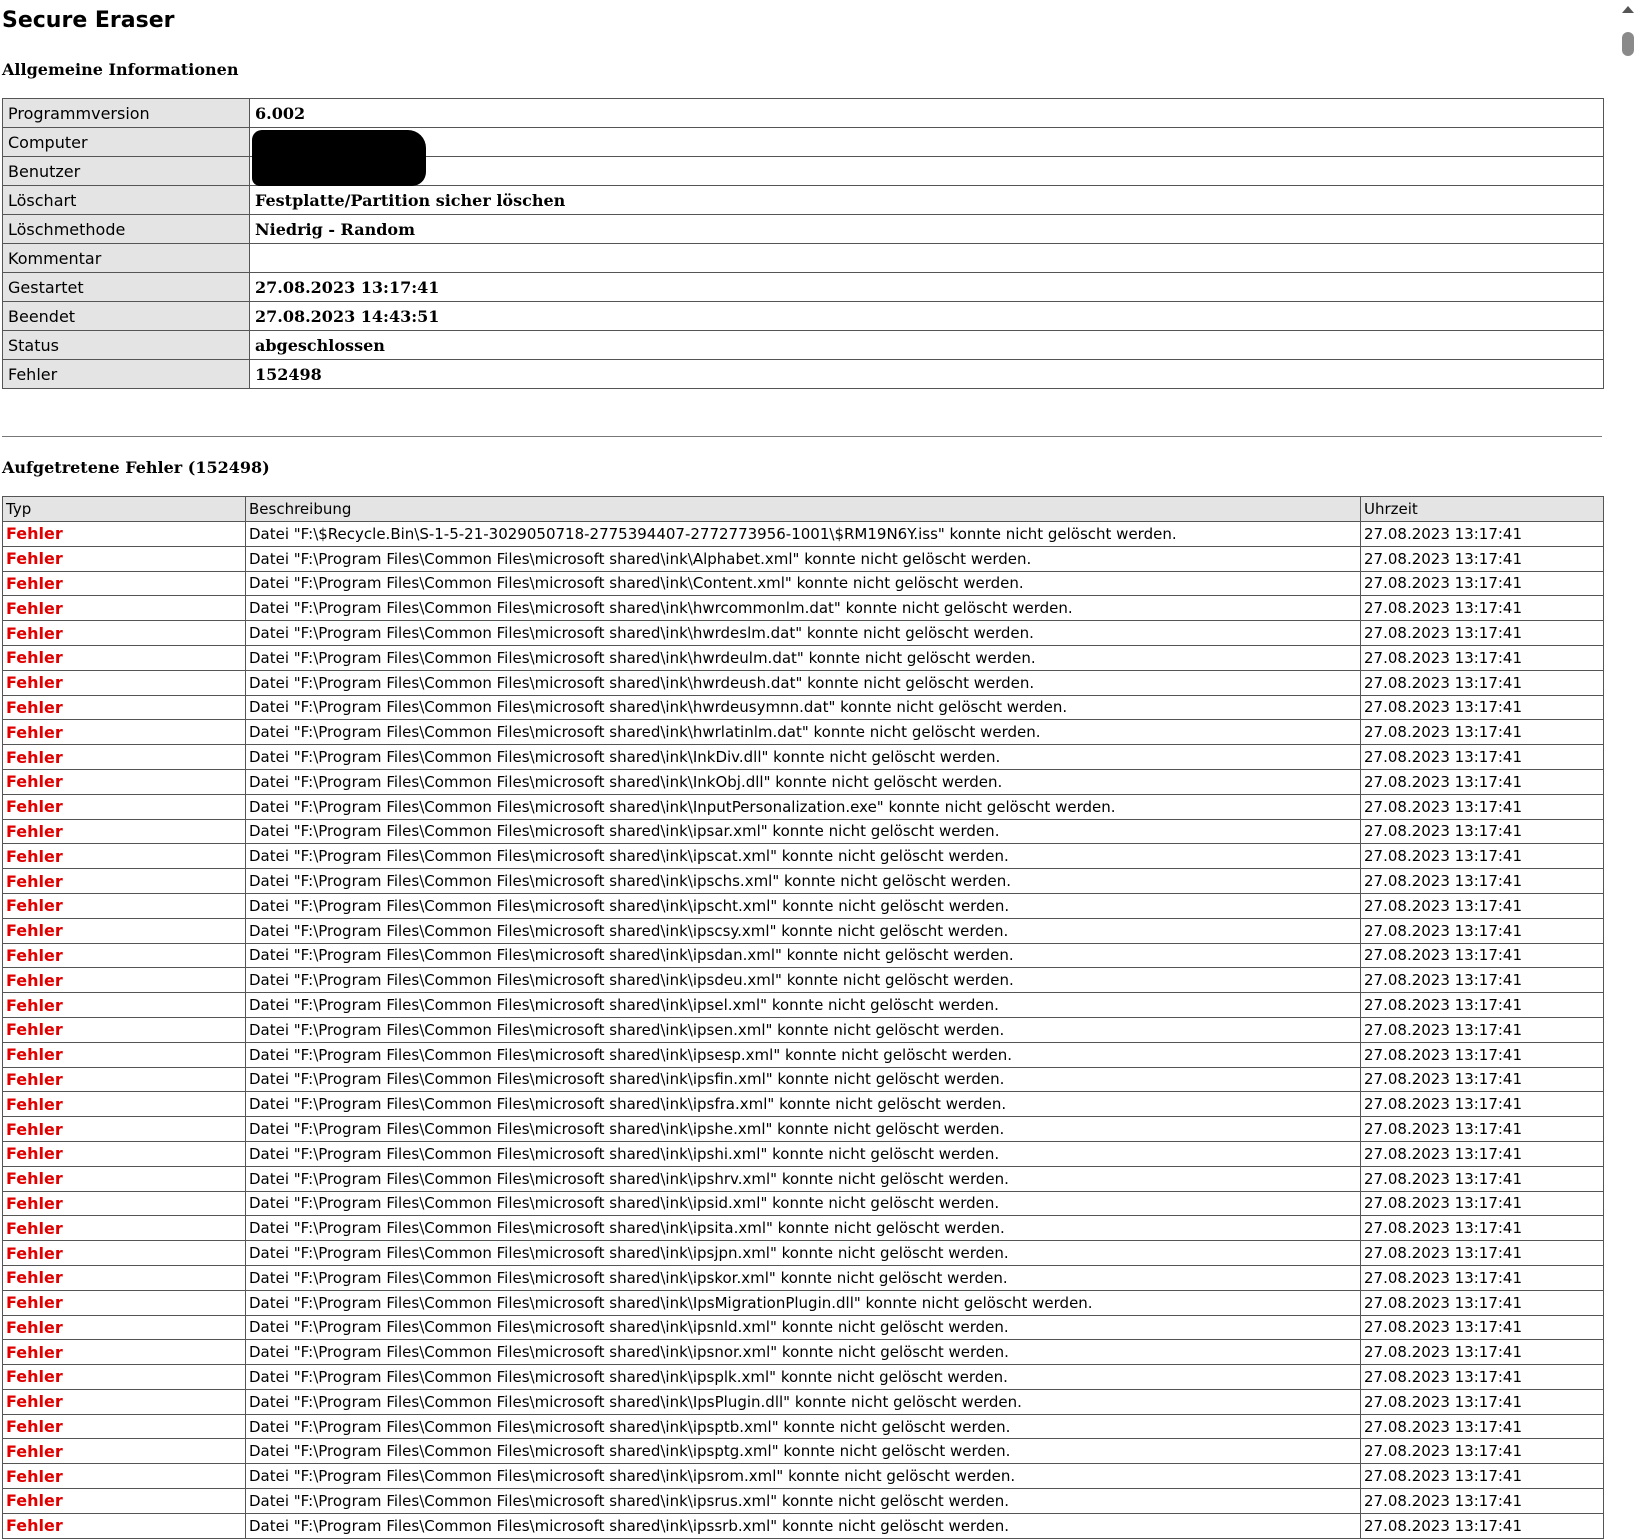  I want to click on info-row: Gestartet 27.08.2023 13:17:41, so click(803, 287).